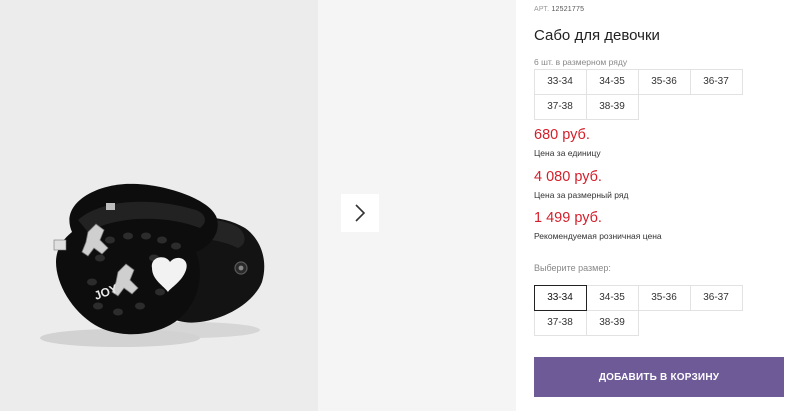 The height and width of the screenshot is (411, 800). I want to click on pack-size-cell: 38-39, so click(612, 106).